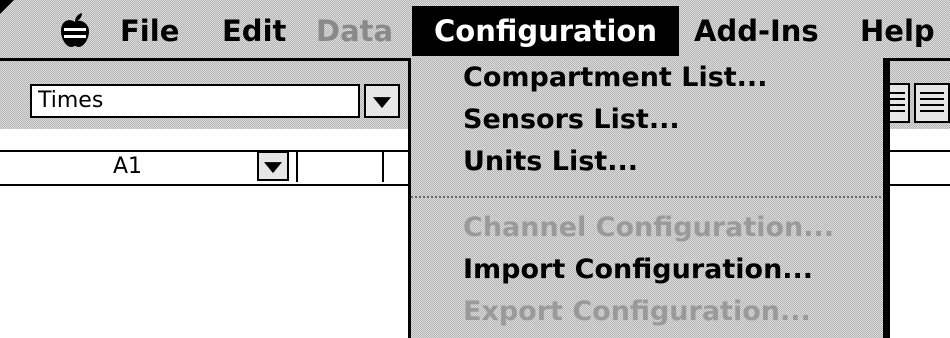 The width and height of the screenshot is (950, 338). I want to click on cell-reference: A1, so click(127, 167).